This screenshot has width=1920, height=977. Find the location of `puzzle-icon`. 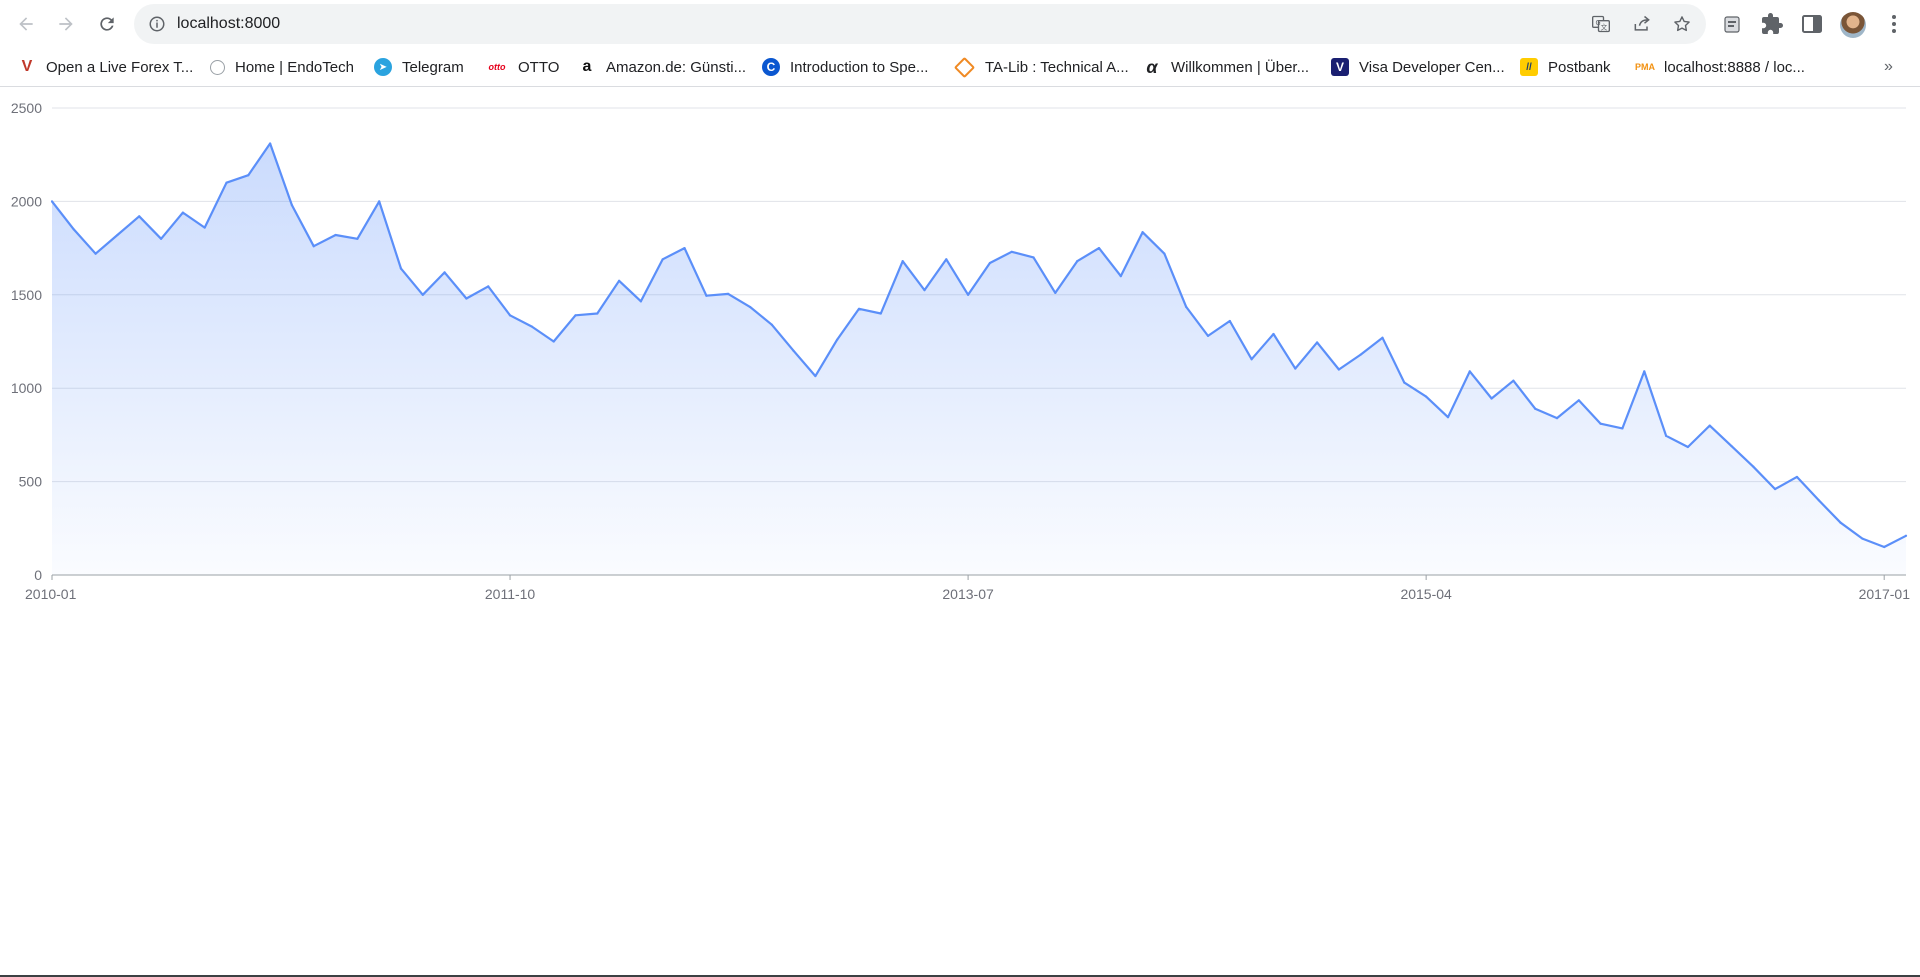

puzzle-icon is located at coordinates (1772, 24).